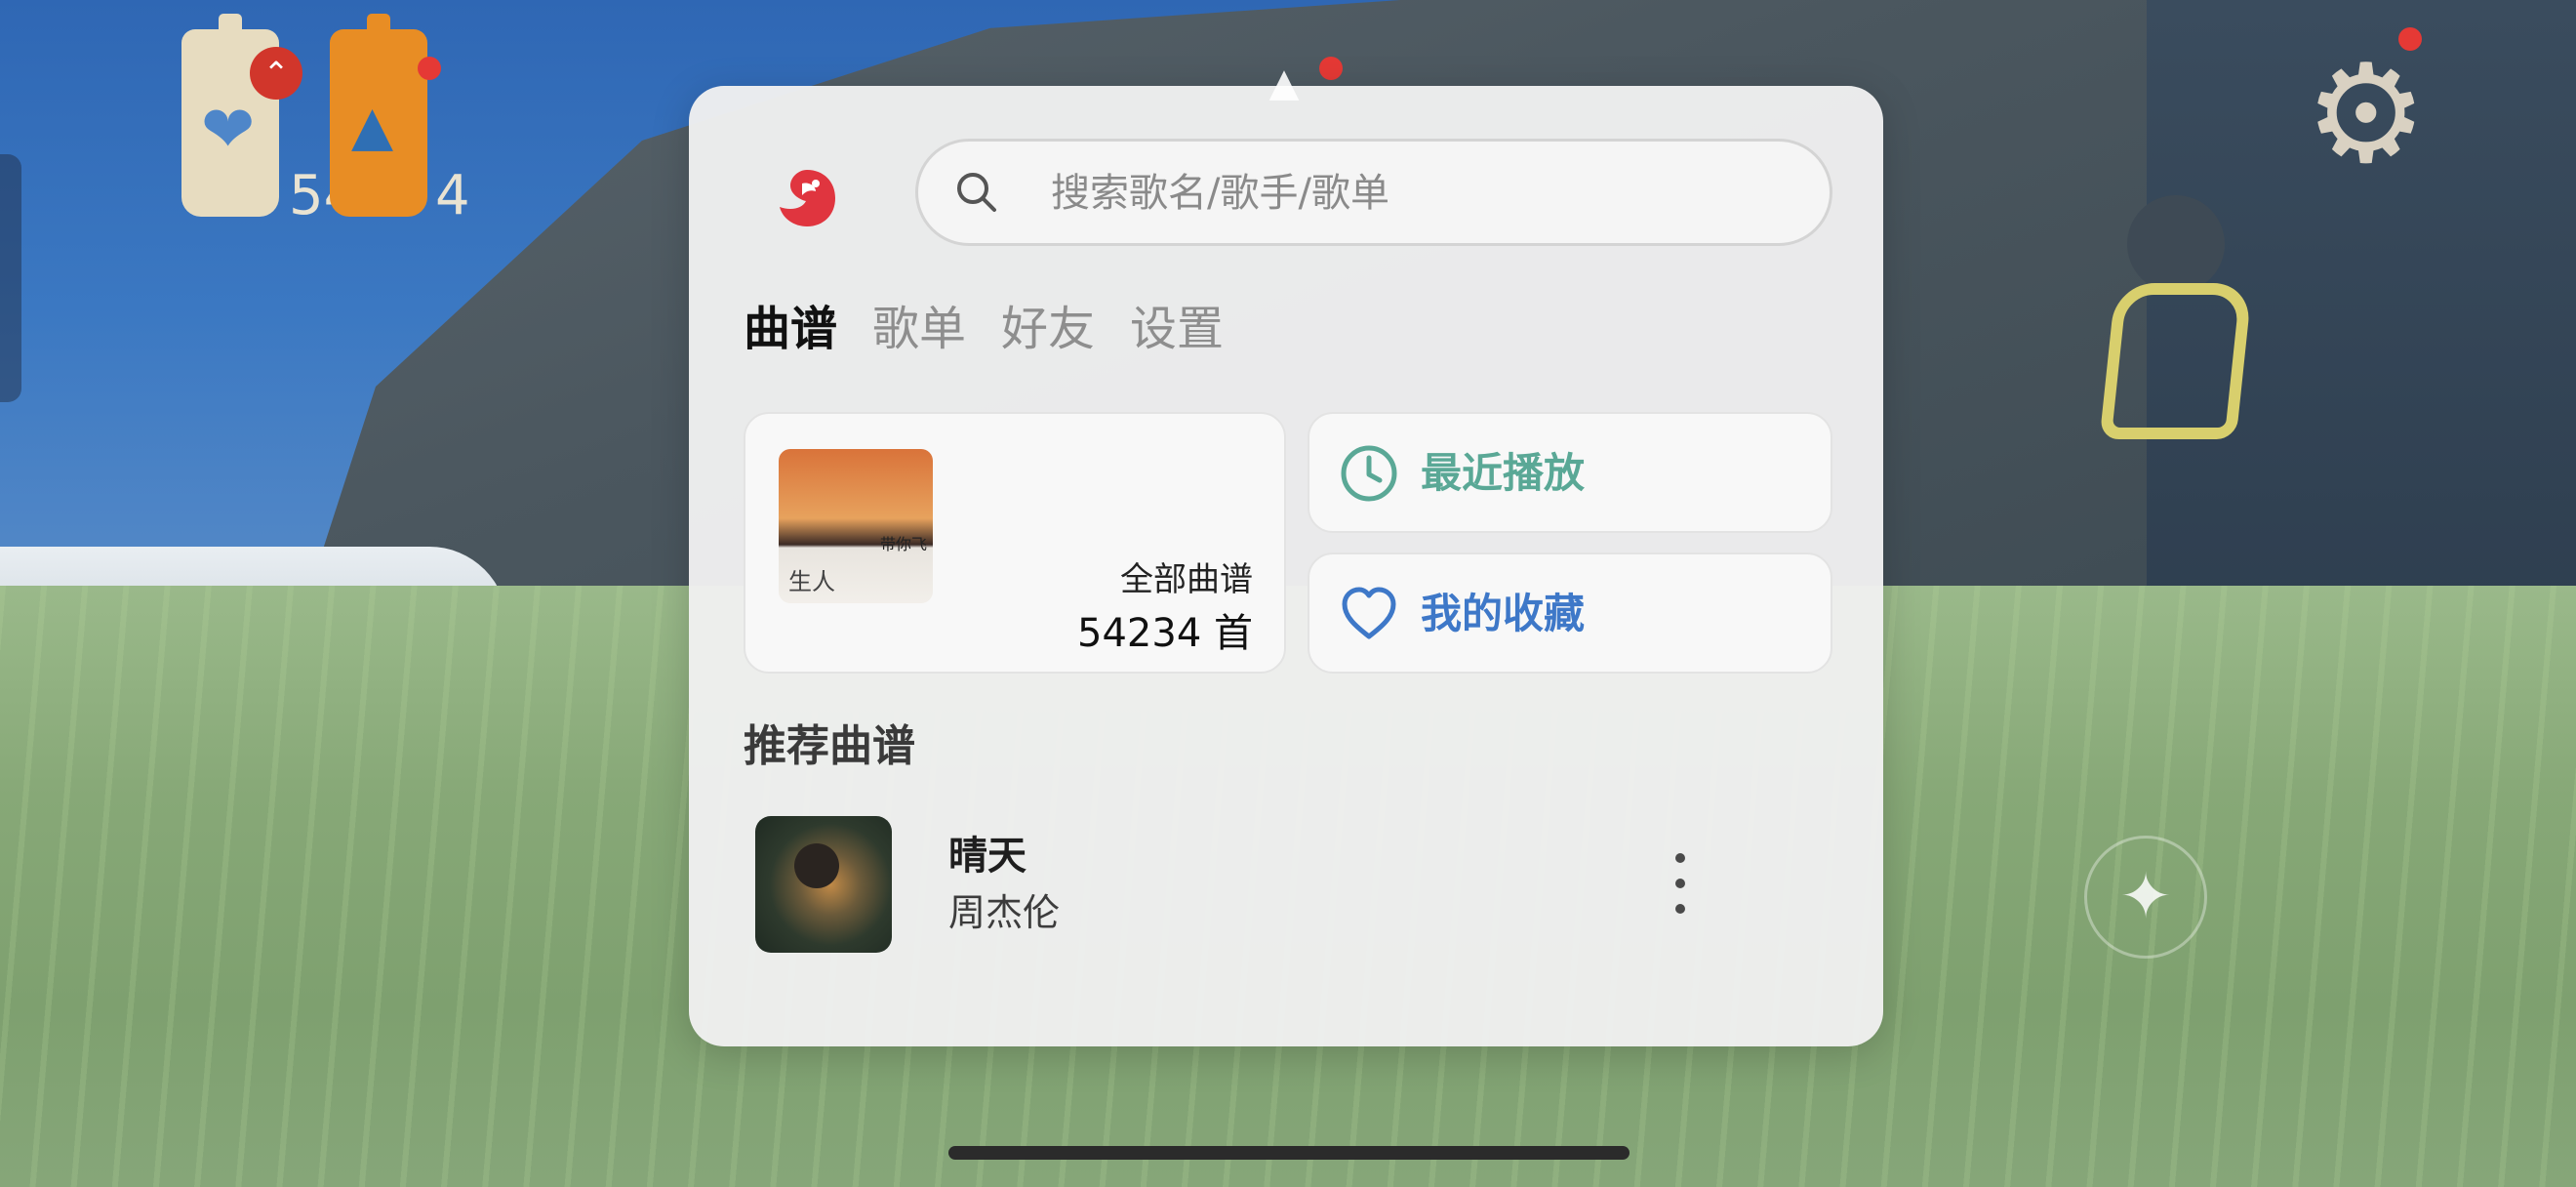  Describe the element at coordinates (2145, 897) in the screenshot. I see `sparkle-icon: ✦` at that location.